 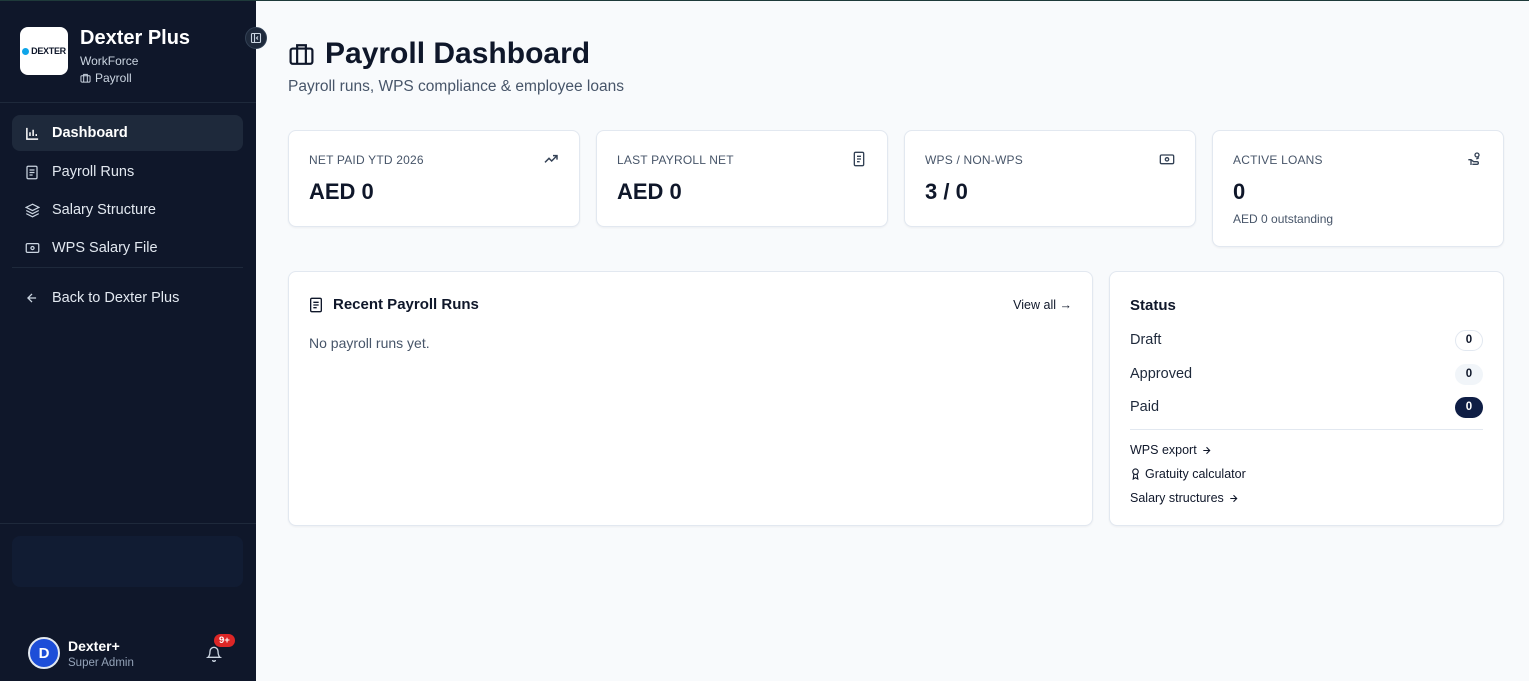 I want to click on bell-icon, so click(x=214, y=654).